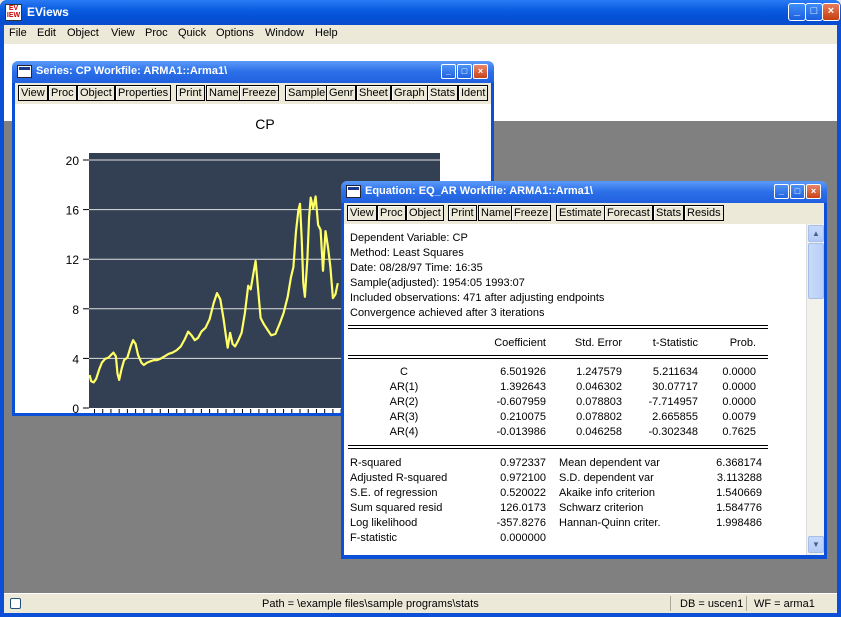 This screenshot has width=841, height=617. I want to click on cell-std-error: 0.078802, so click(599, 417).